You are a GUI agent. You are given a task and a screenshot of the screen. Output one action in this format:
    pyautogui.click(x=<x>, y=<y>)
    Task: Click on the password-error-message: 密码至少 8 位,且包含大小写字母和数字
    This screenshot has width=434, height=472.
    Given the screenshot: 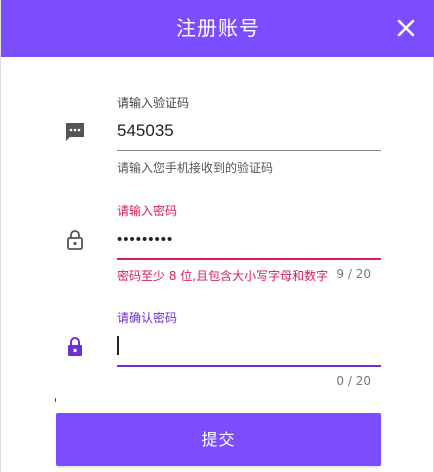 What is the action you would take?
    pyautogui.click(x=223, y=276)
    